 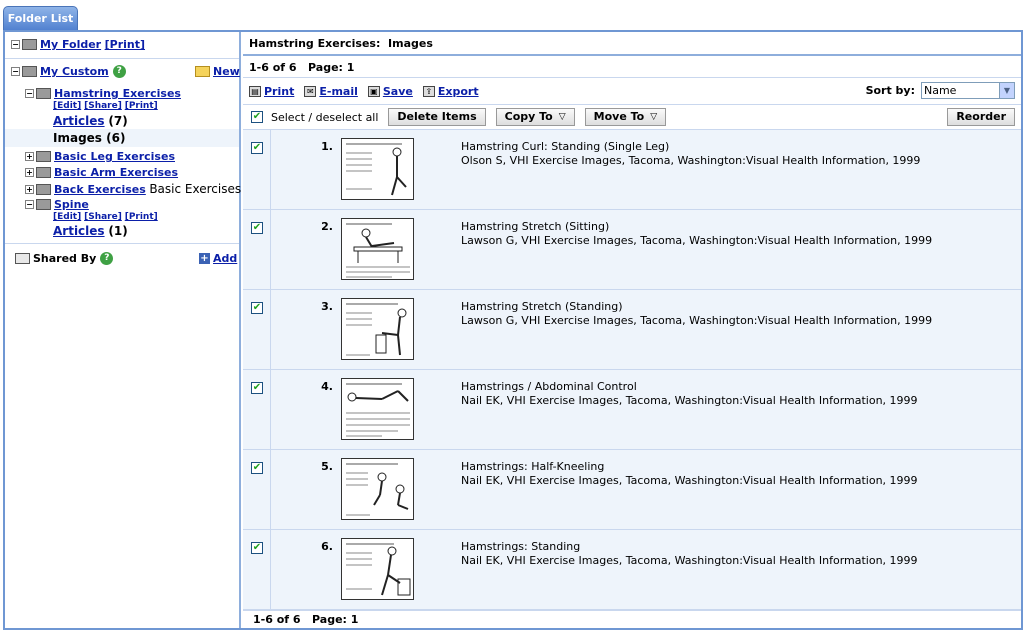 What do you see at coordinates (100, 189) in the screenshot?
I see `back-link: Back Exercises` at bounding box center [100, 189].